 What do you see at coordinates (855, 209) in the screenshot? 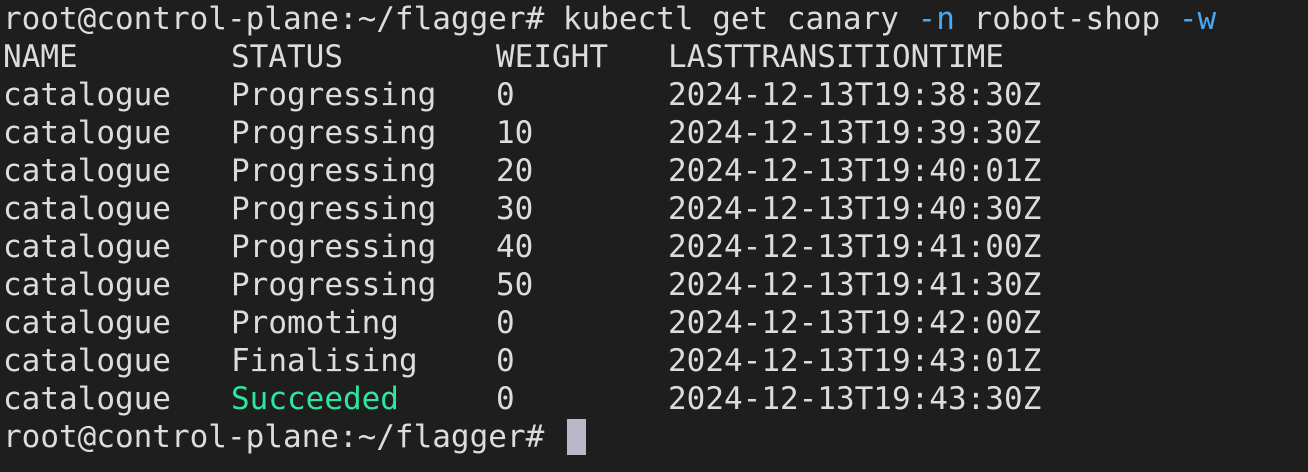
I see `row-time: 2024-12-13T19:40:30Z` at bounding box center [855, 209].